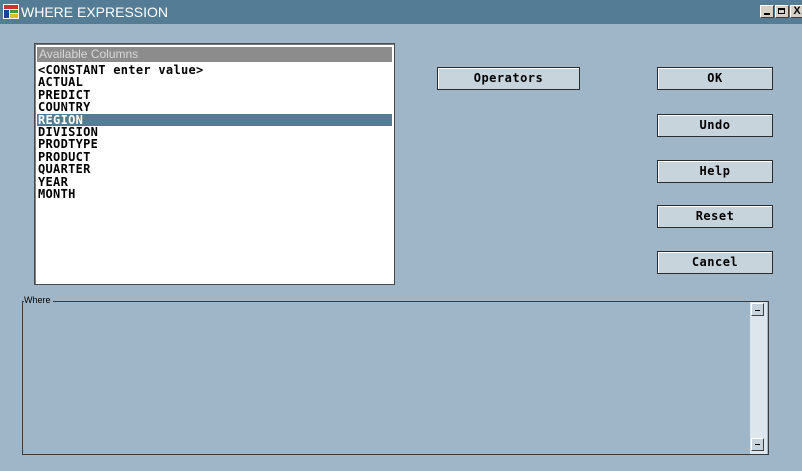 The height and width of the screenshot is (471, 802). What do you see at coordinates (214, 194) in the screenshot?
I see `column-item-month: MONTH` at bounding box center [214, 194].